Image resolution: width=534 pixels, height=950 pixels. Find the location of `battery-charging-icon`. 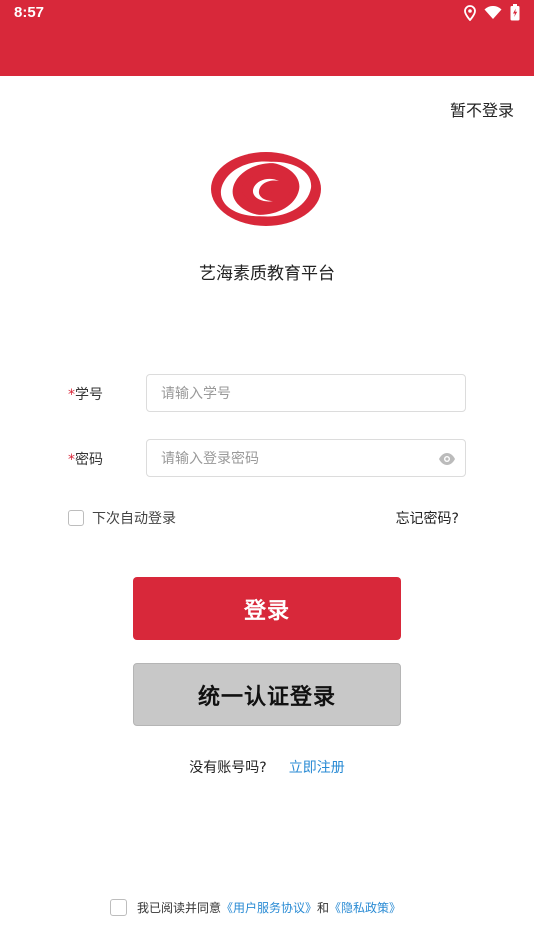

battery-charging-icon is located at coordinates (515, 12).